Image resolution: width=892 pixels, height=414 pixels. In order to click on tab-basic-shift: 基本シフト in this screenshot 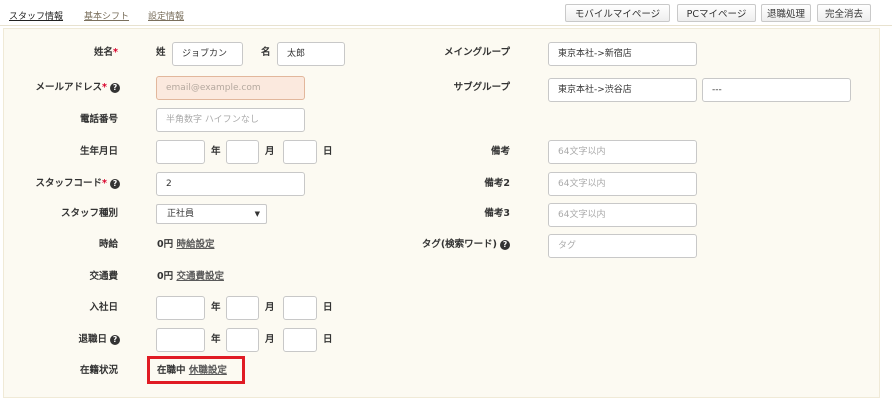, I will do `click(106, 15)`.